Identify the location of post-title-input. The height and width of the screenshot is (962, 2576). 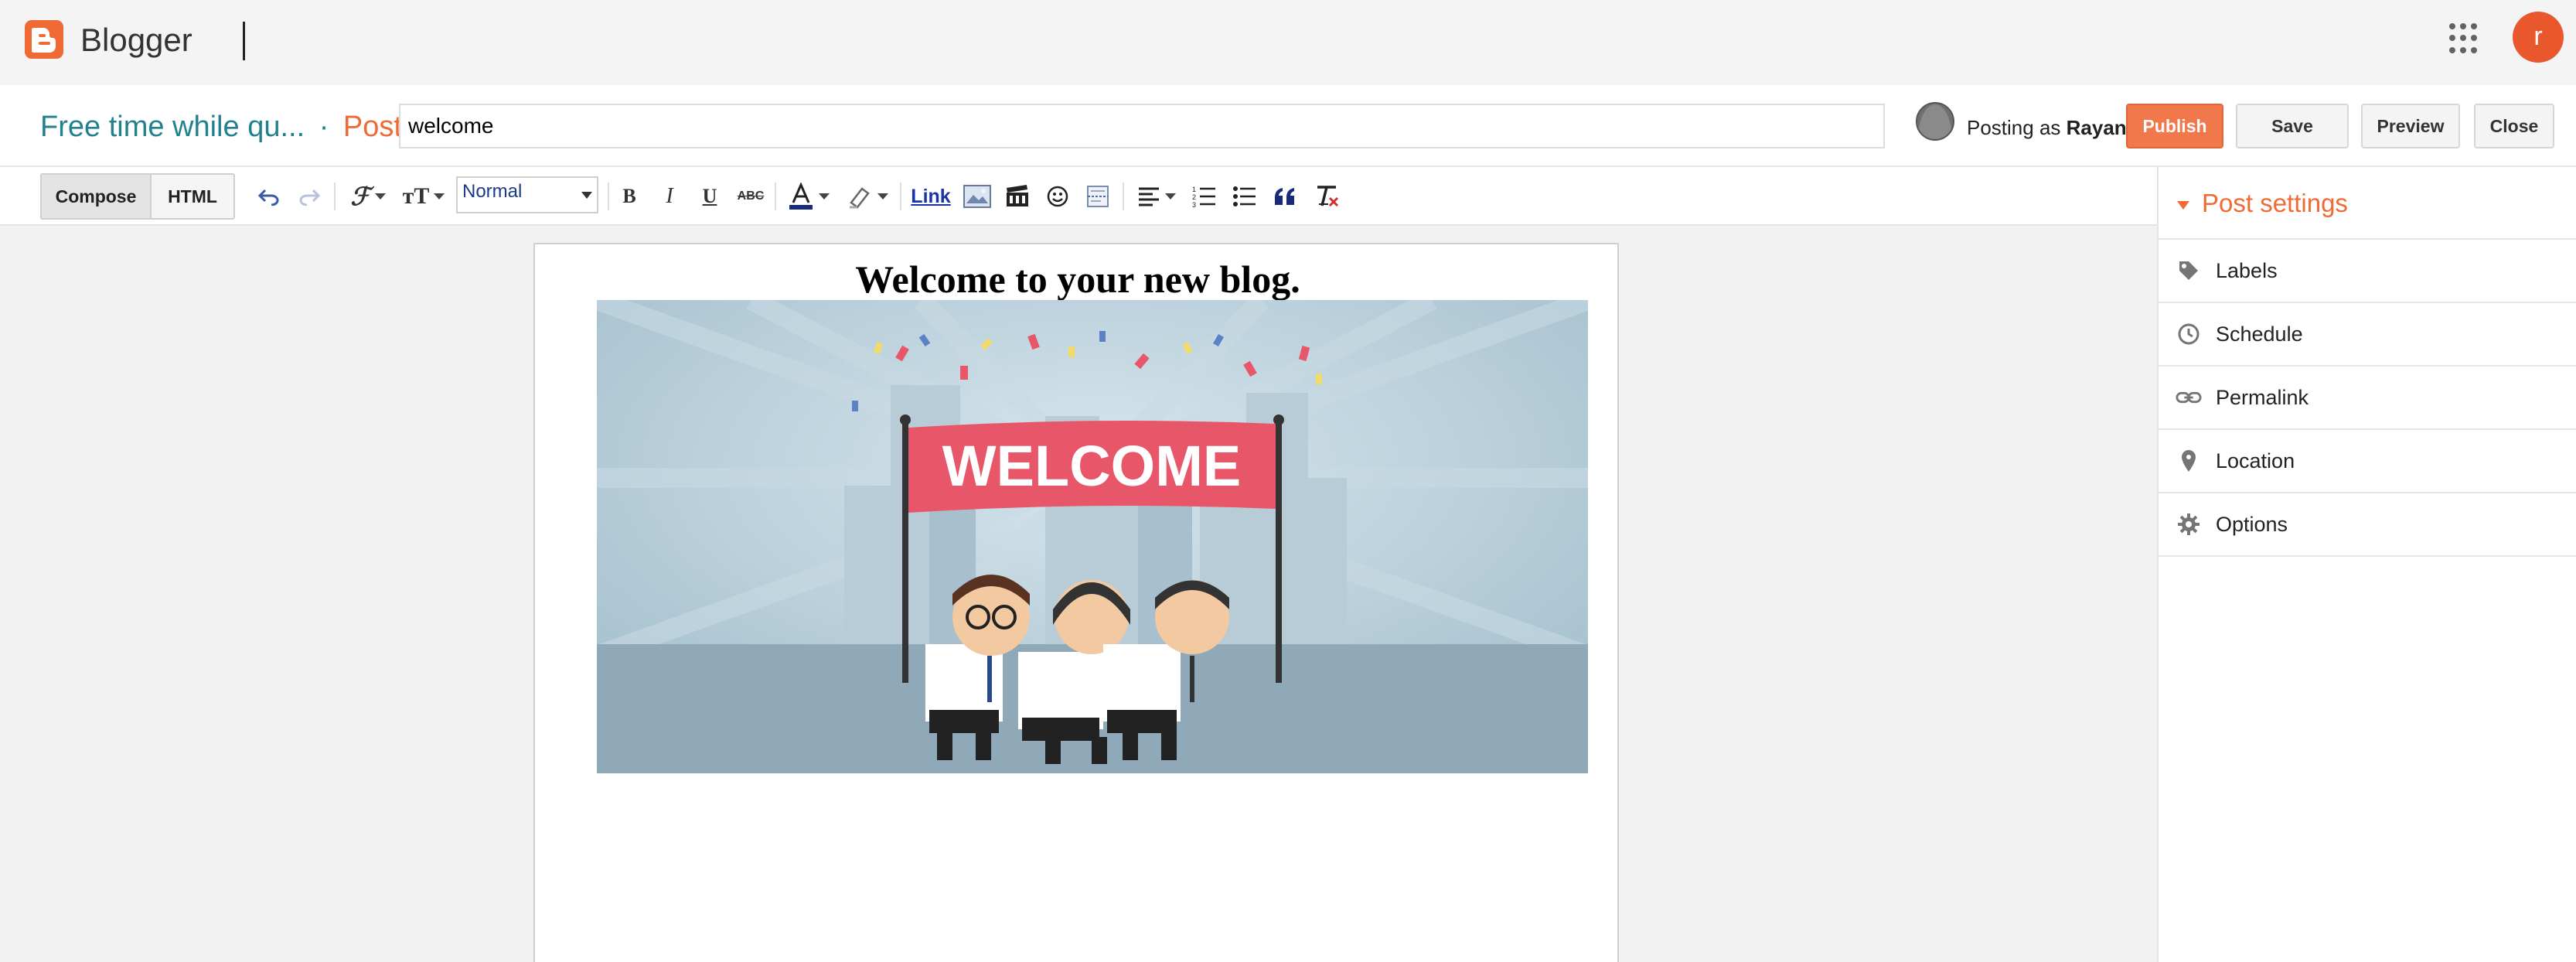
(1142, 126).